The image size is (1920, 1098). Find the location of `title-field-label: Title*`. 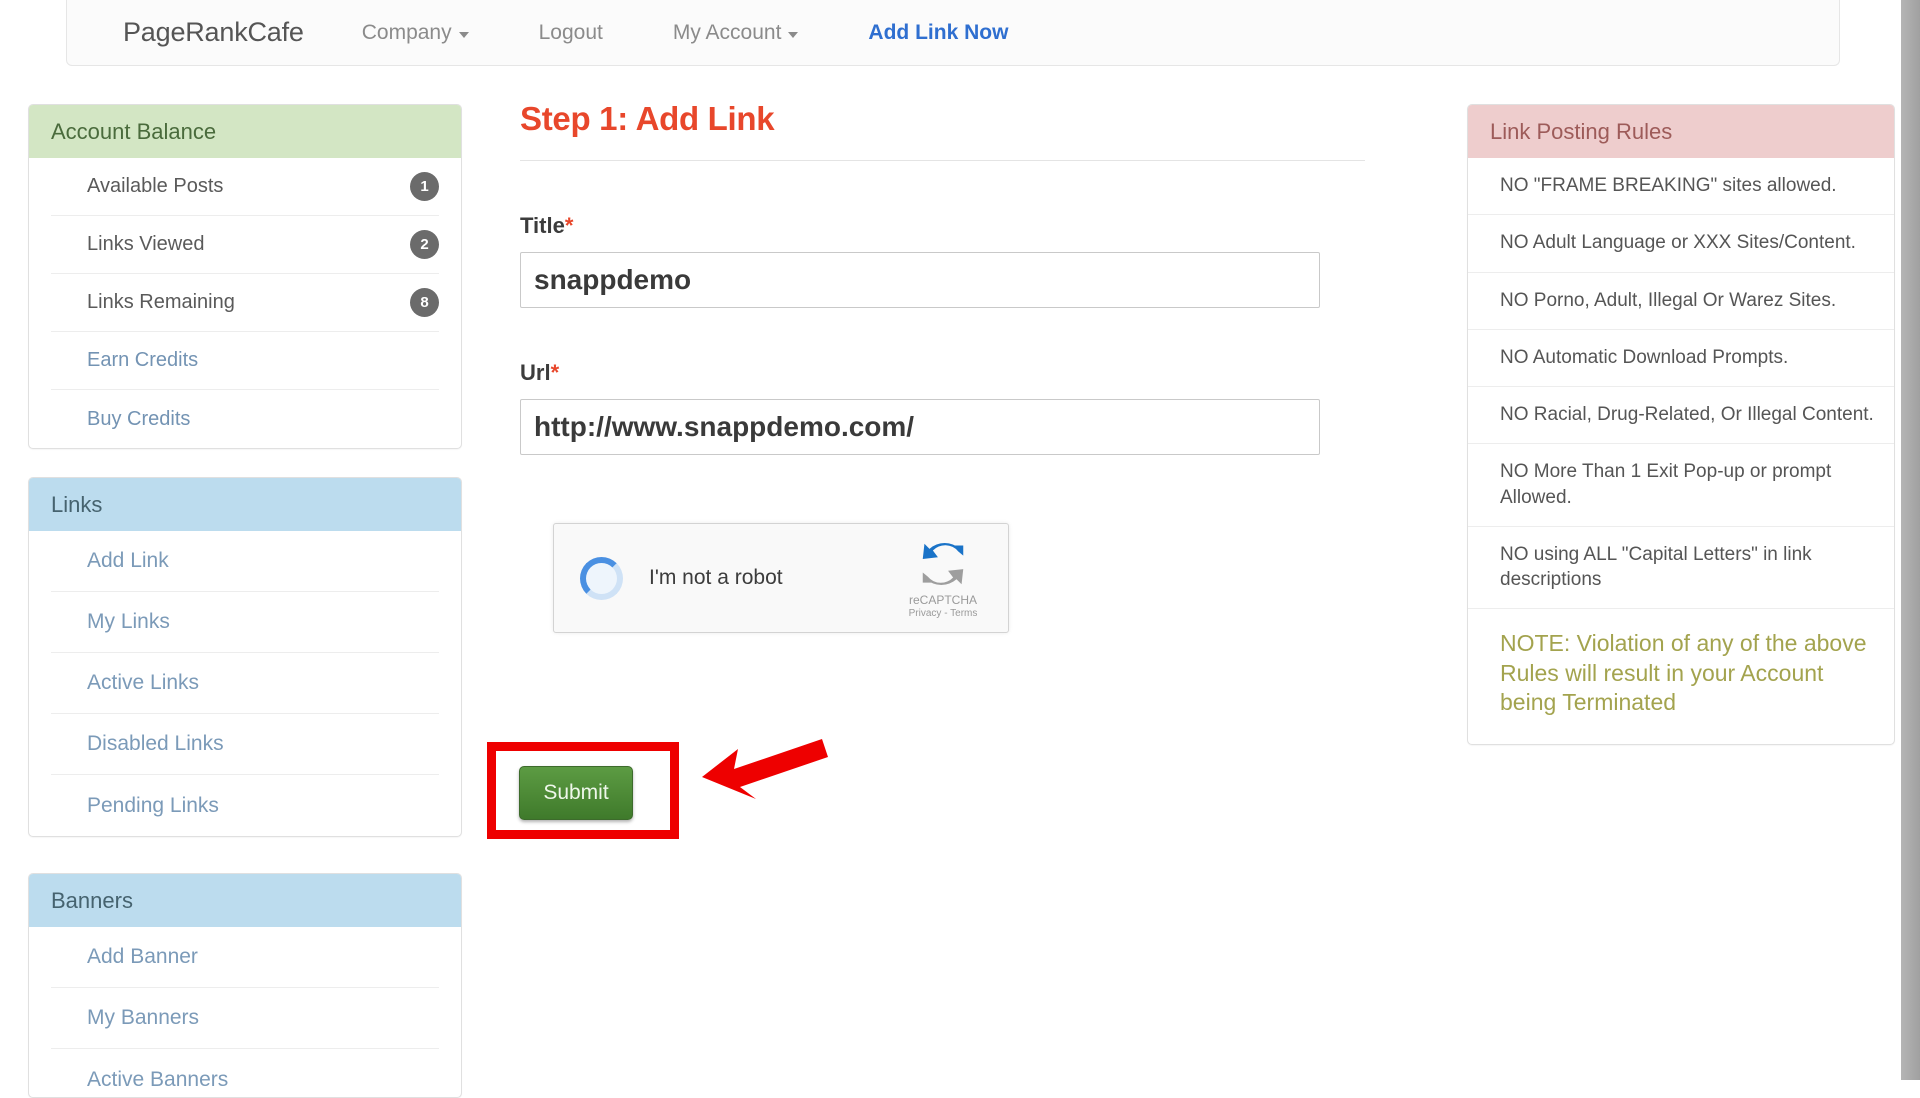

title-field-label: Title* is located at coordinates (945, 226).